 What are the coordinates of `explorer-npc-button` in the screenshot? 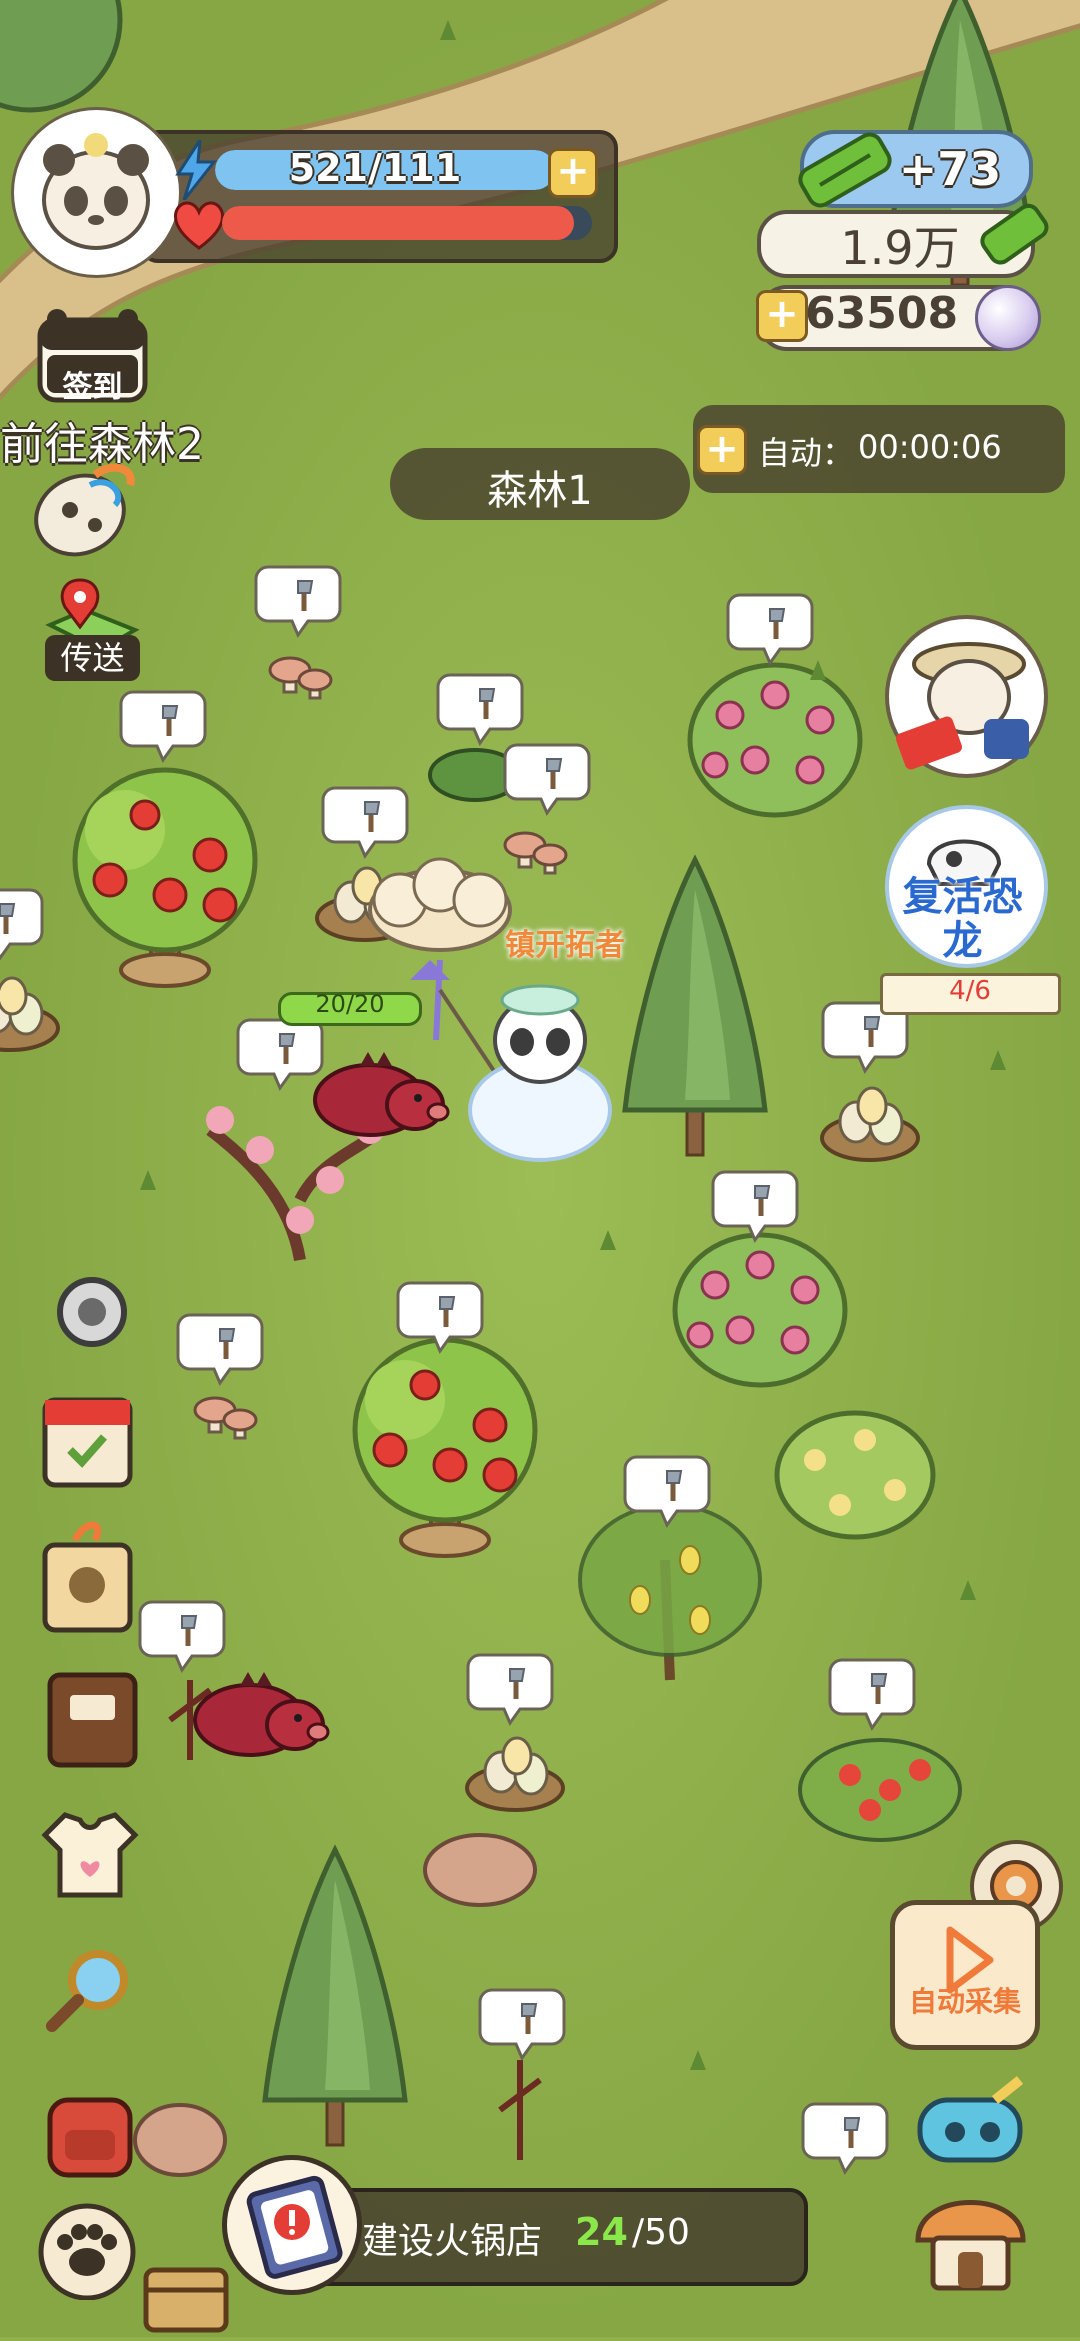 It's located at (966, 696).